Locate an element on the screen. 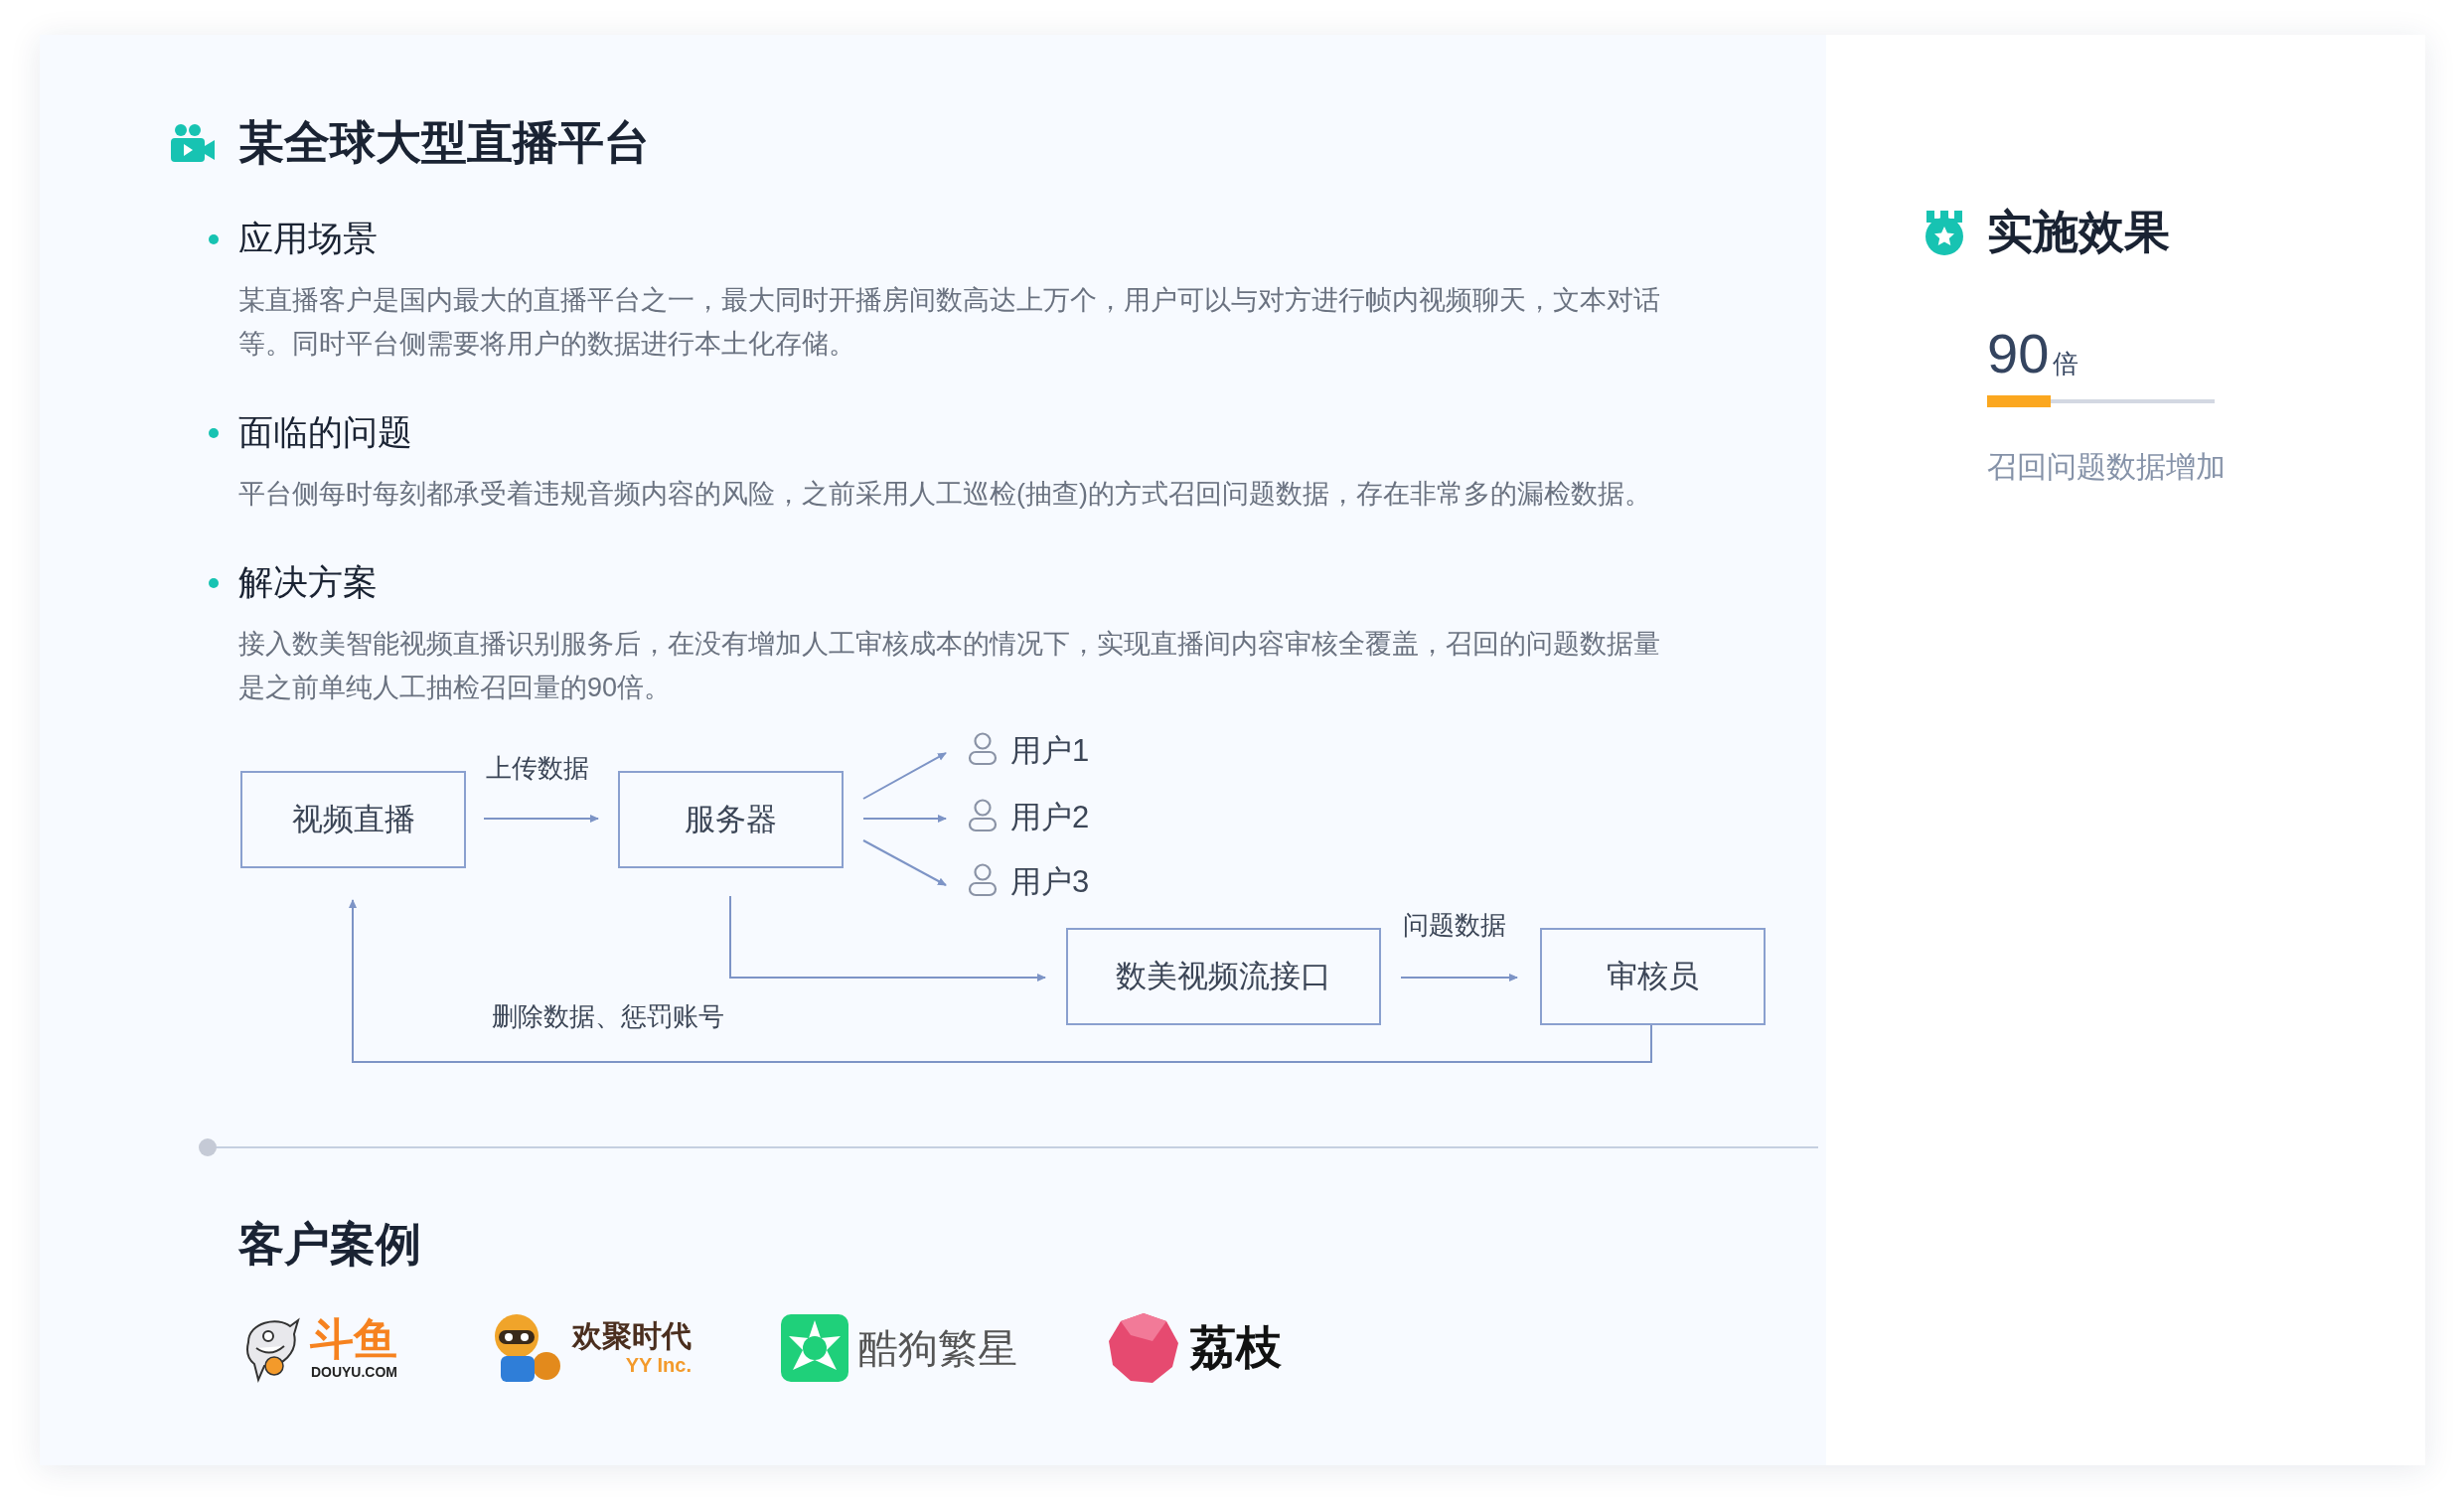 The height and width of the screenshot is (1510, 2464). lychee-icon is located at coordinates (1143, 1348).